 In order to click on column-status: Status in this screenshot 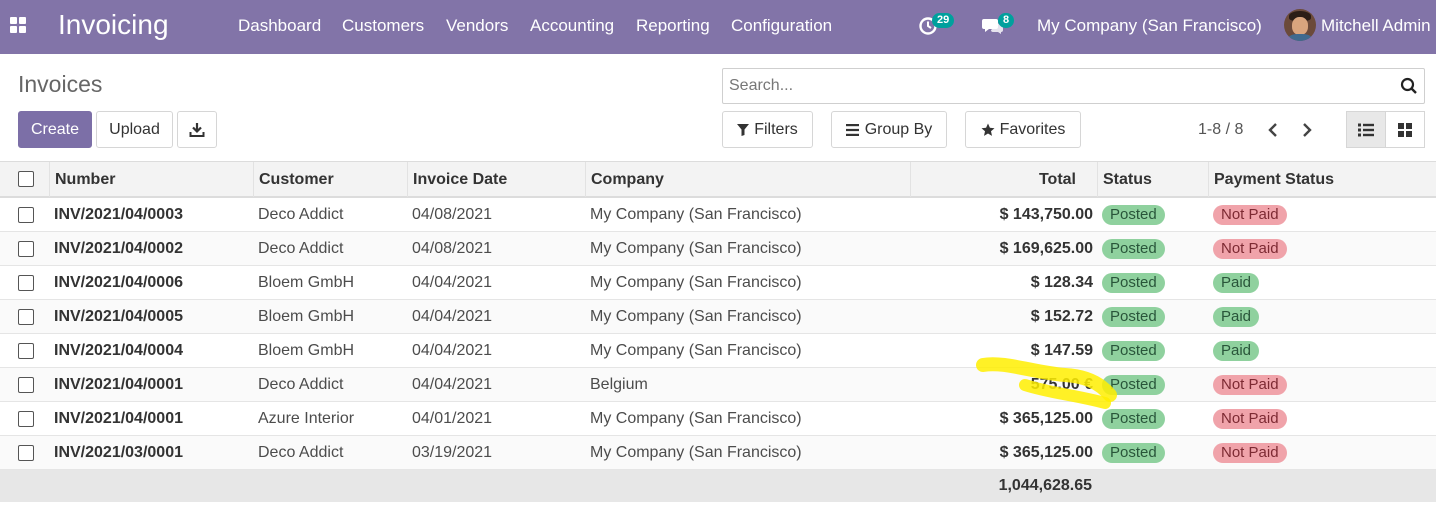, I will do `click(1153, 179)`.